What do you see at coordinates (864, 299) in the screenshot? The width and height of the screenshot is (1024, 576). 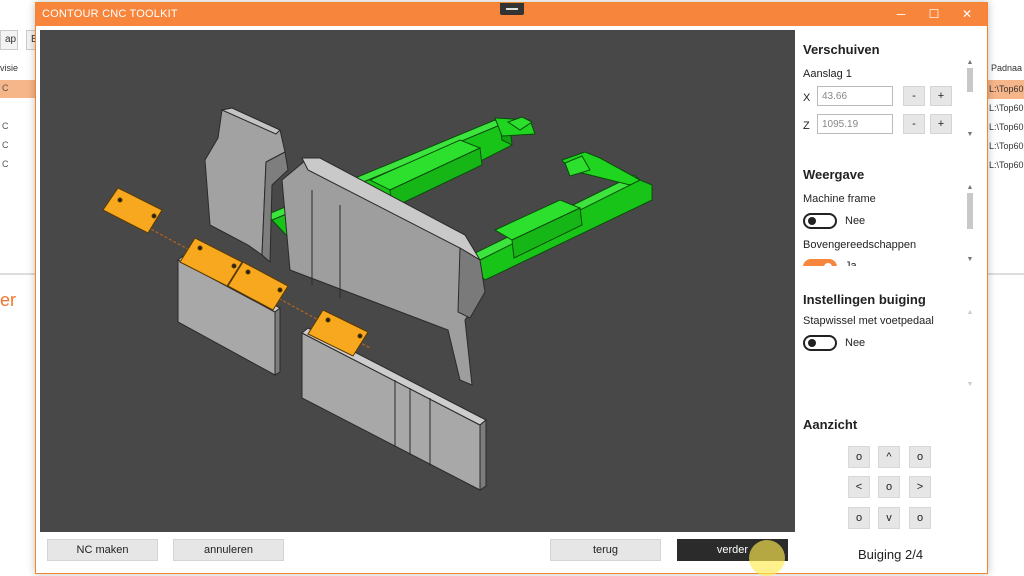 I see `section-title-bending: Instellingen buiging` at bounding box center [864, 299].